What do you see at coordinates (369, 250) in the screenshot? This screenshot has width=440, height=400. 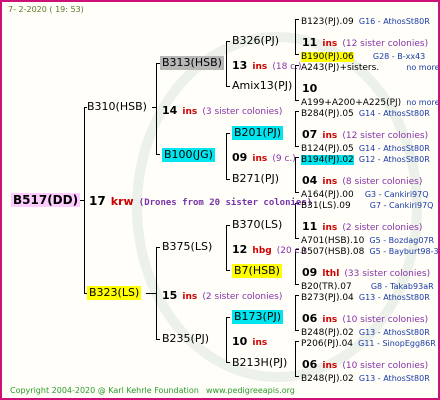 I see `g4-row-11: B507(HSB).08 G5 - Bayburt98-3` at bounding box center [369, 250].